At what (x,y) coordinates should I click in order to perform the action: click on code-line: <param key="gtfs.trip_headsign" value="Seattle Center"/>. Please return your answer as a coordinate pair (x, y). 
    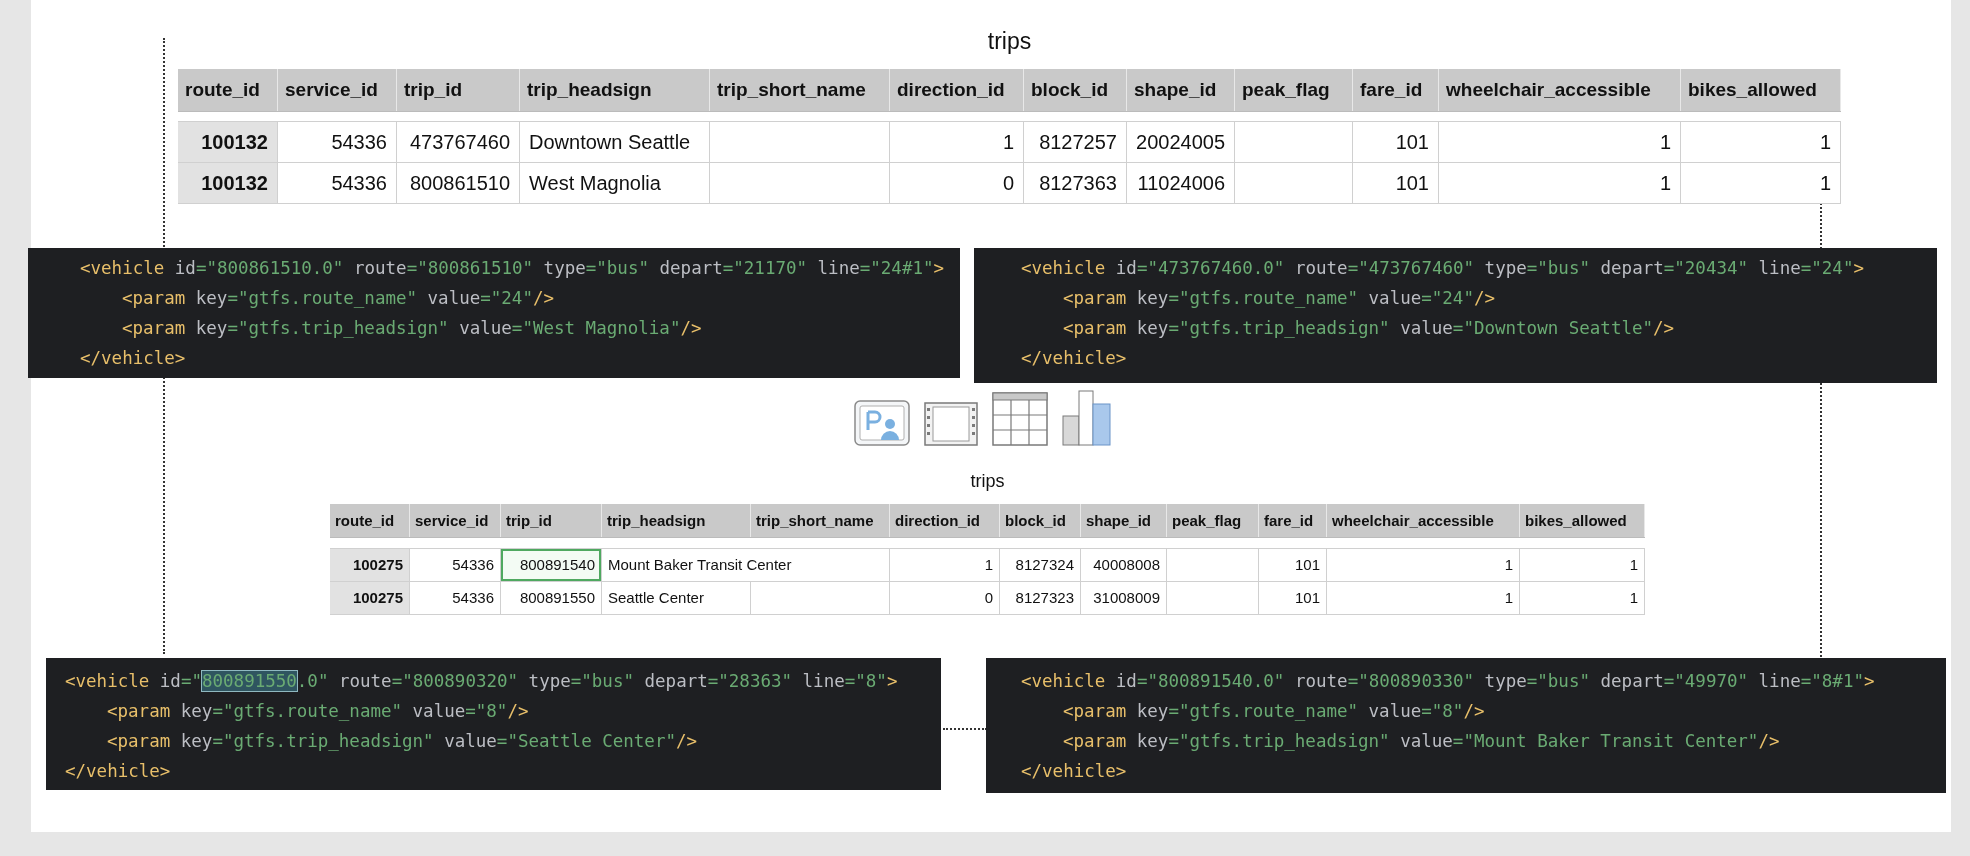
    Looking at the image, I should click on (402, 741).